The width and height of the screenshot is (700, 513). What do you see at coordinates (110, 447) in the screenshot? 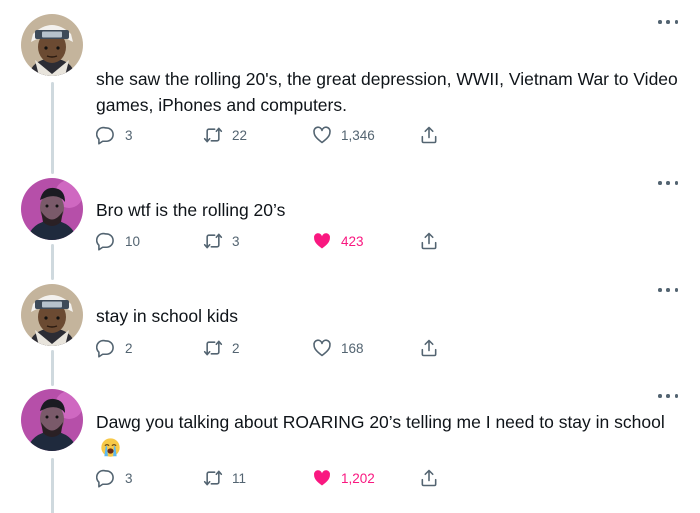
I see `loudly-crying-face-icon` at bounding box center [110, 447].